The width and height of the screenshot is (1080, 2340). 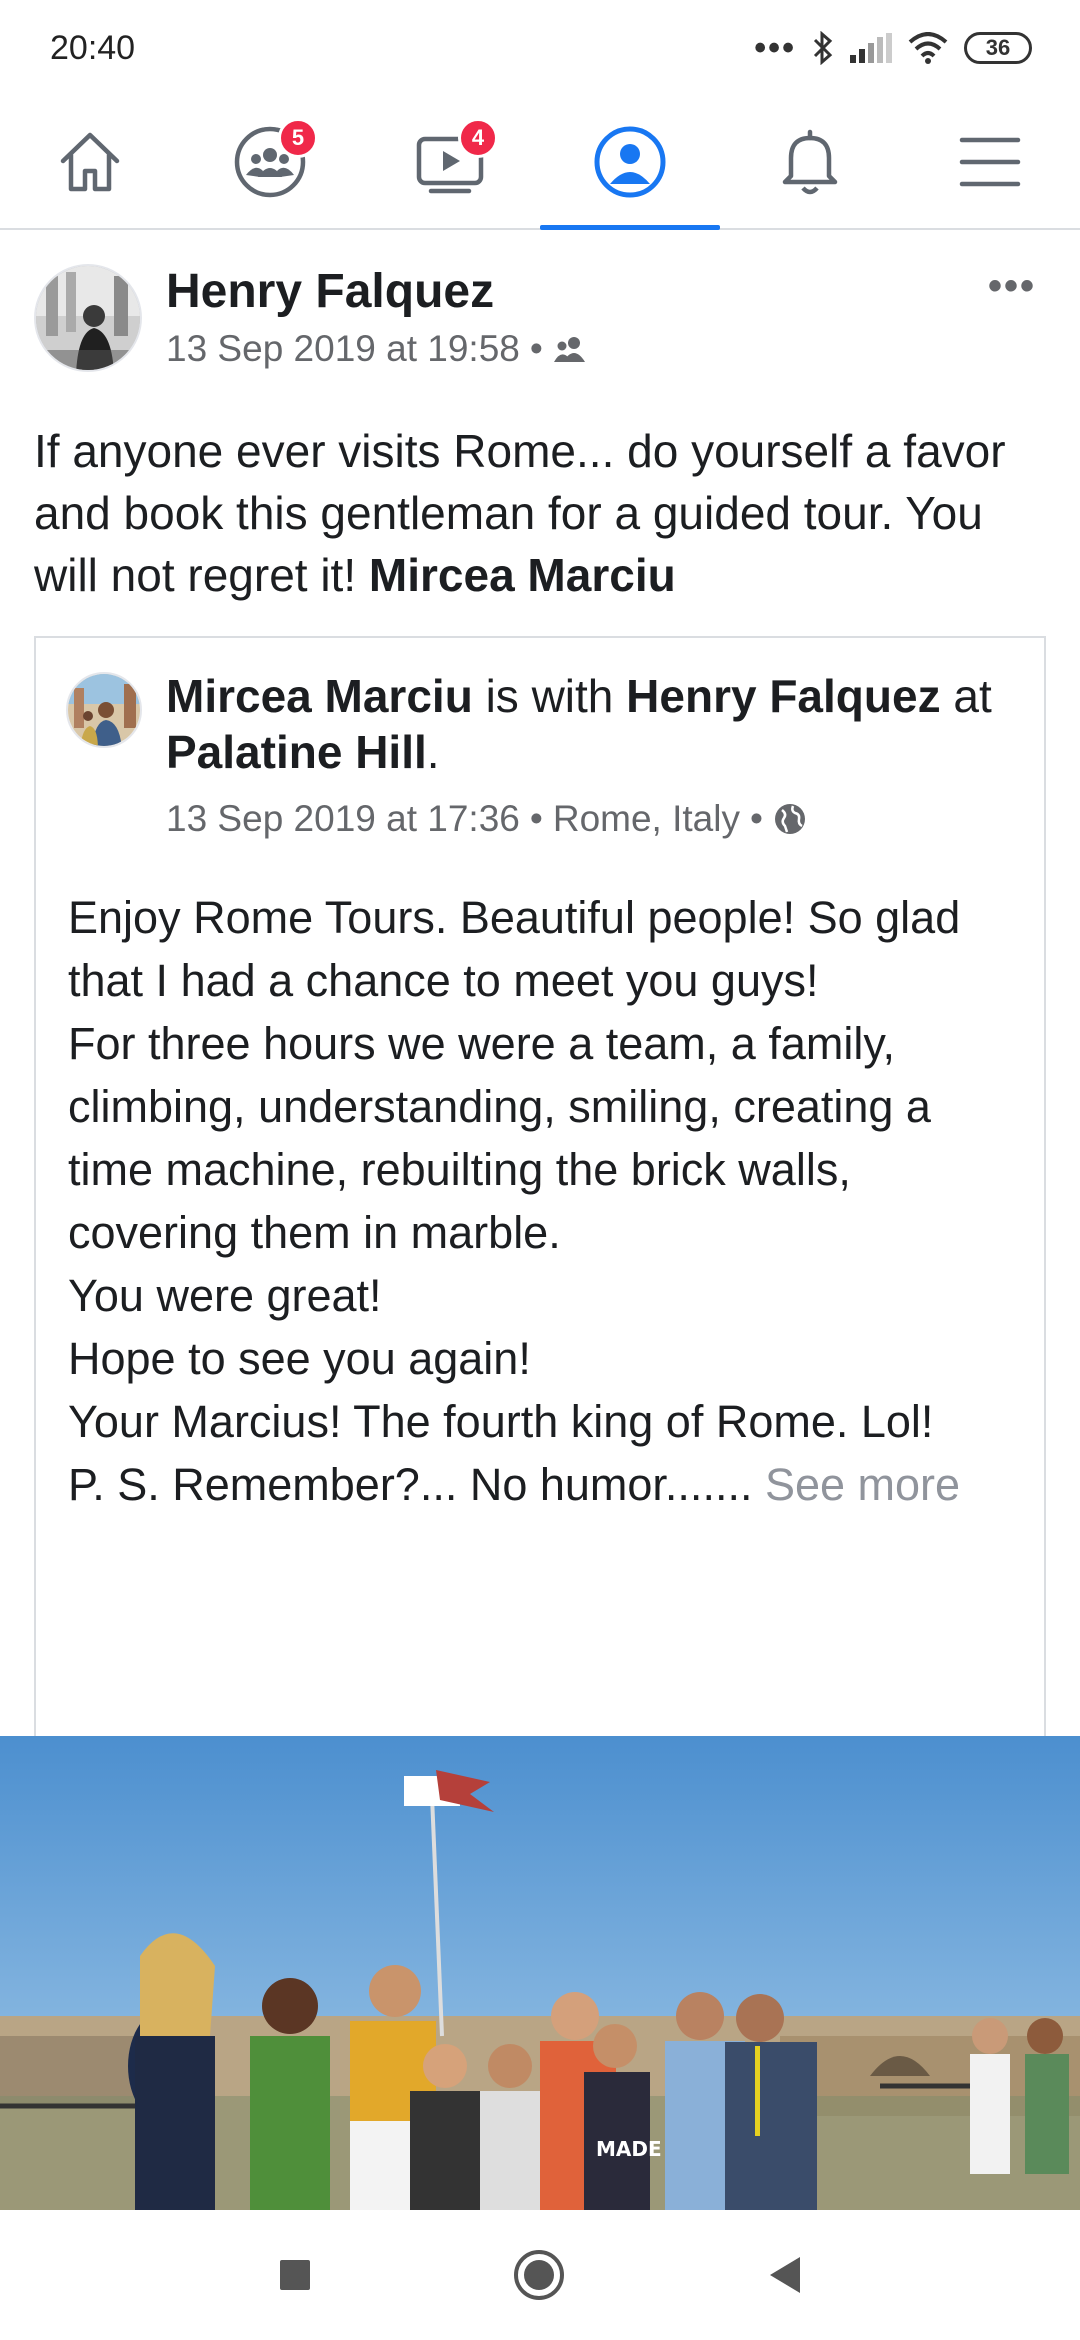 I want to click on battery-indicator: 36, so click(x=998, y=48).